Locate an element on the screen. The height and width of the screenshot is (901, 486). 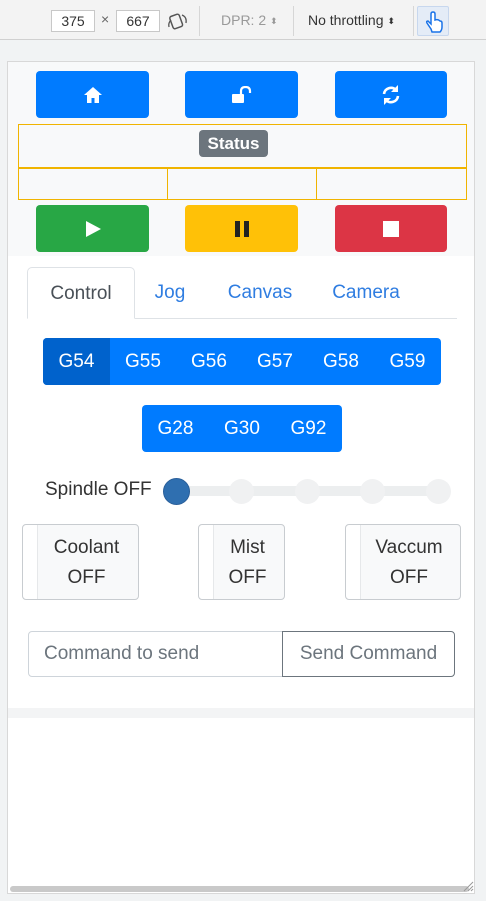
wcs-button-group: G54 G55 G56 G57 G58 G59 is located at coordinates (242, 361).